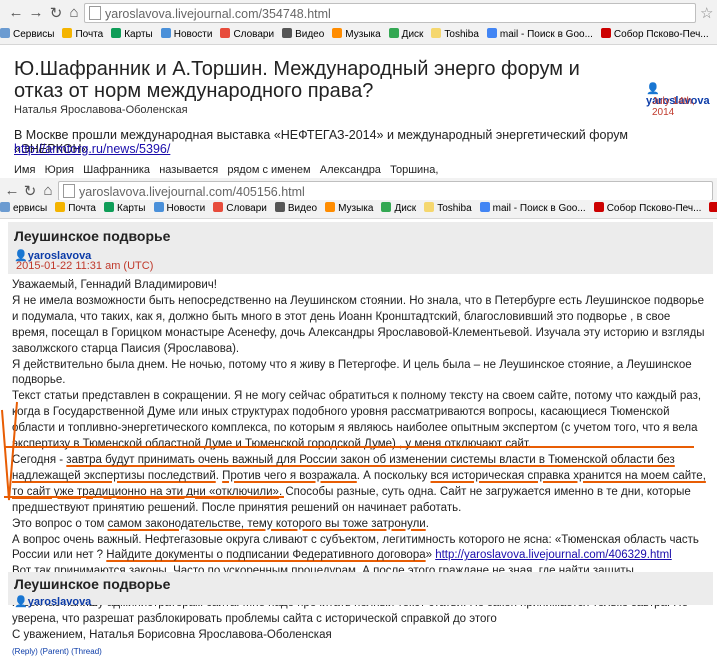 The height and width of the screenshot is (660, 717). I want to click on comment-actions: (Reply) (Parent) (Thread), so click(359, 652).